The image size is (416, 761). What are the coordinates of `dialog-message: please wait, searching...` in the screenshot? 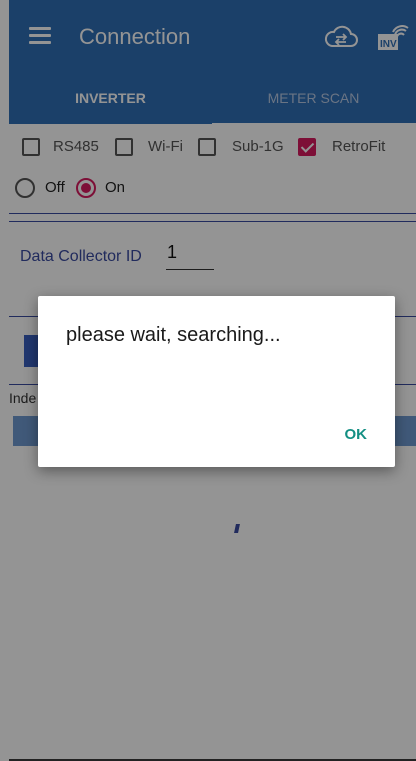 It's located at (173, 335).